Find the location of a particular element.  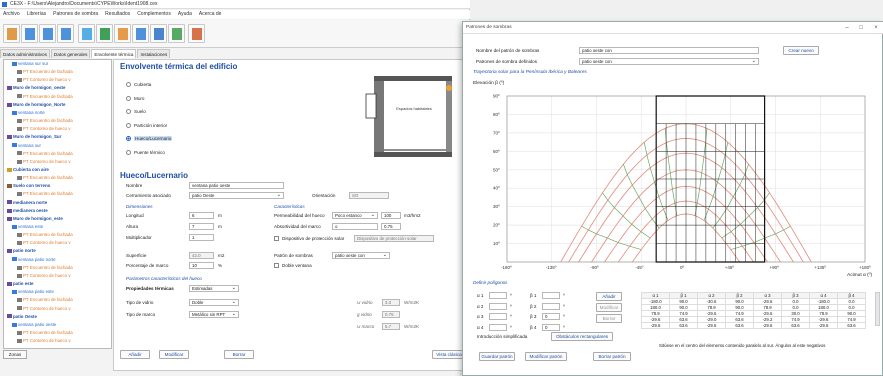

tab-2: Envolvente térmica is located at coordinates (114, 53).